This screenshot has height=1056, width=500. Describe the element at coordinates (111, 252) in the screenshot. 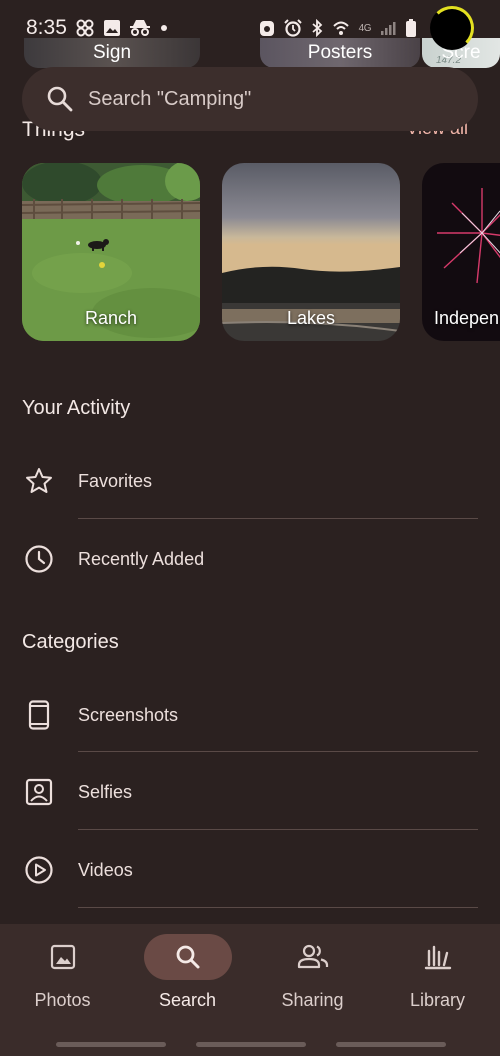

I see `thing-card-ranch: Ranch` at that location.